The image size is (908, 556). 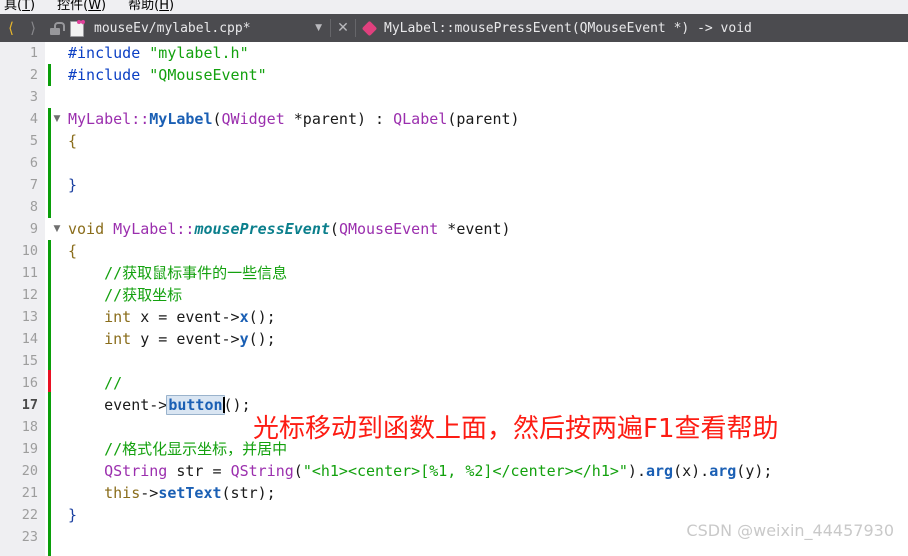 I want to click on menu-item-2: 帮助(H), so click(x=151, y=6).